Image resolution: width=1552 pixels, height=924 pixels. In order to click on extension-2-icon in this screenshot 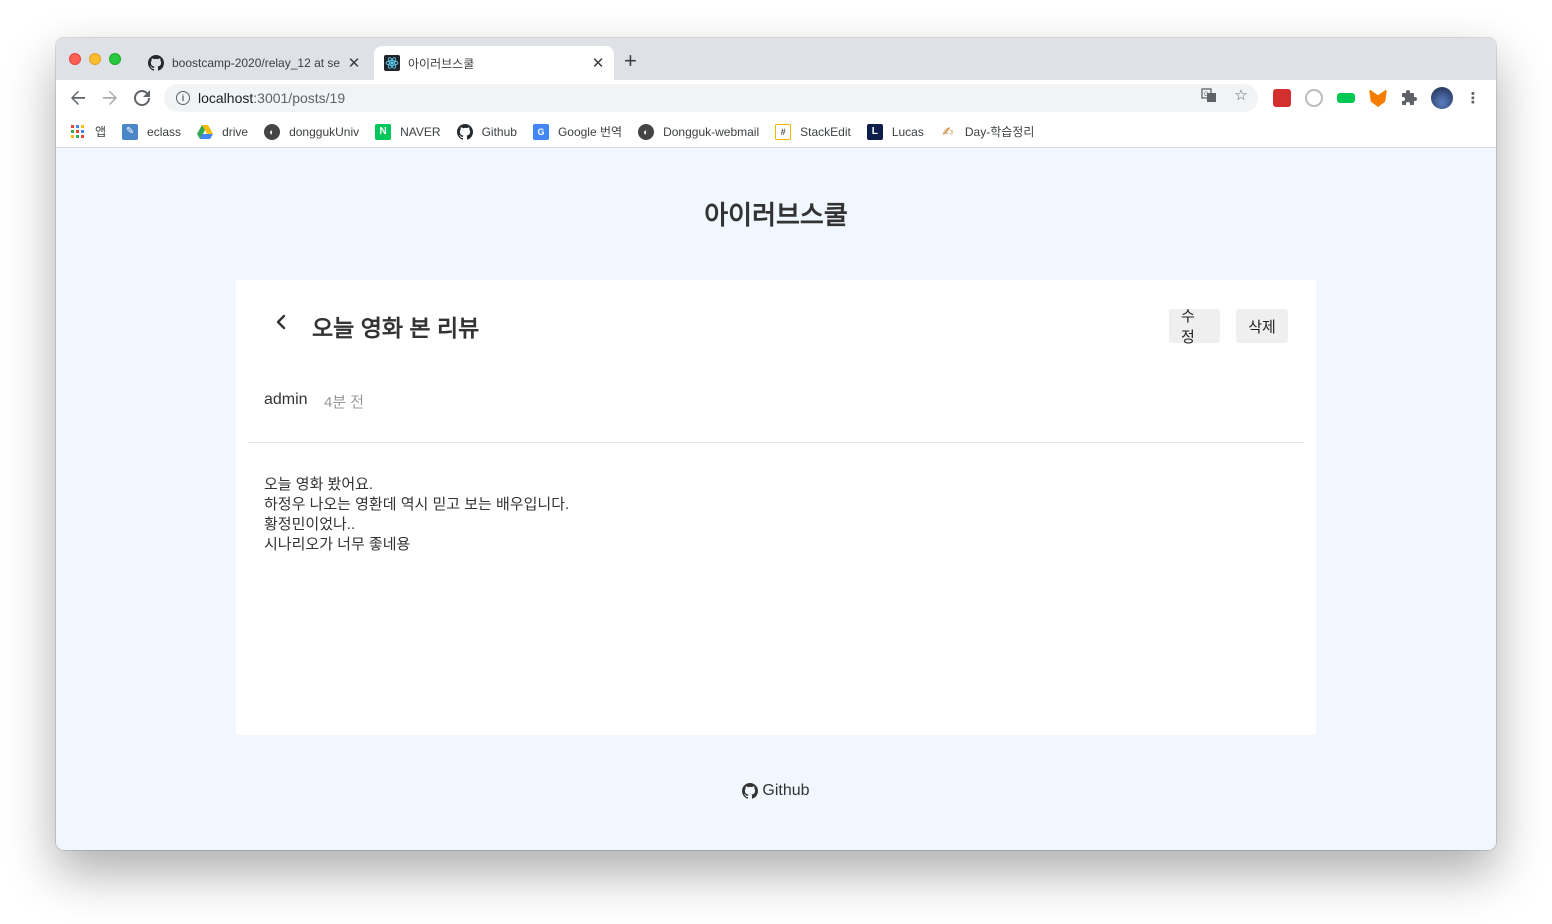, I will do `click(1314, 98)`.